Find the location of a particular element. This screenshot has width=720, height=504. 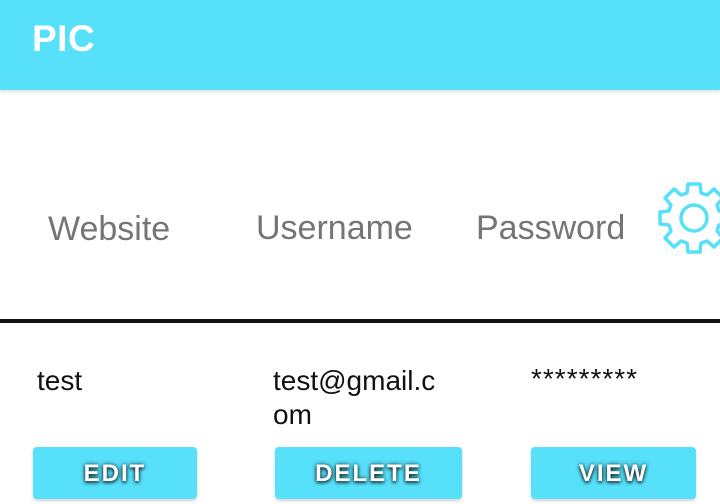

row-username-value: test@gmail.com is located at coordinates (354, 397).